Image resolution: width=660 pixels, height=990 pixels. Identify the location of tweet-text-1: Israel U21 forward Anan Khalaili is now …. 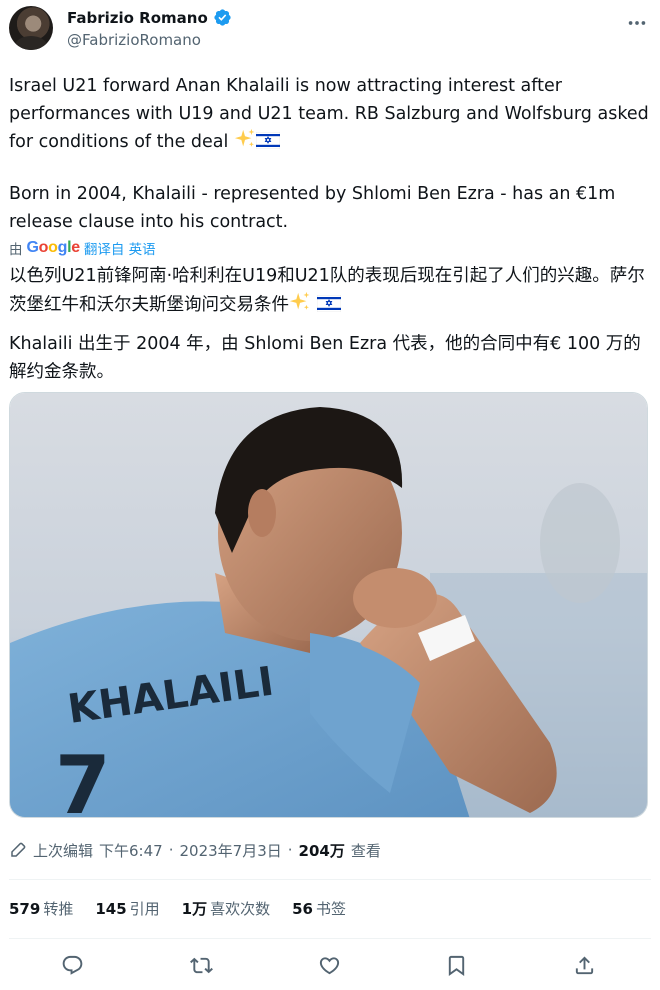
(332, 114).